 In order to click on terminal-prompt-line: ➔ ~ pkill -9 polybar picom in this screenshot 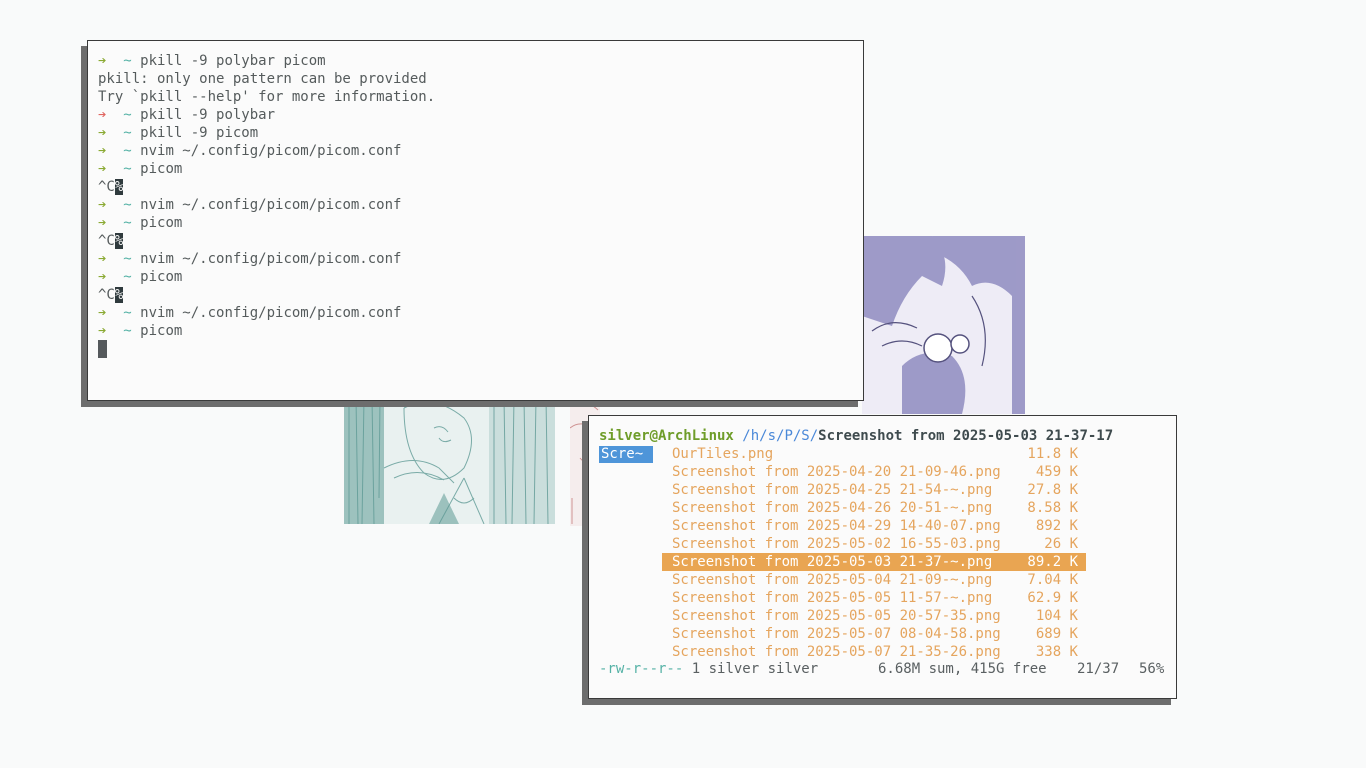, I will do `click(266, 61)`.